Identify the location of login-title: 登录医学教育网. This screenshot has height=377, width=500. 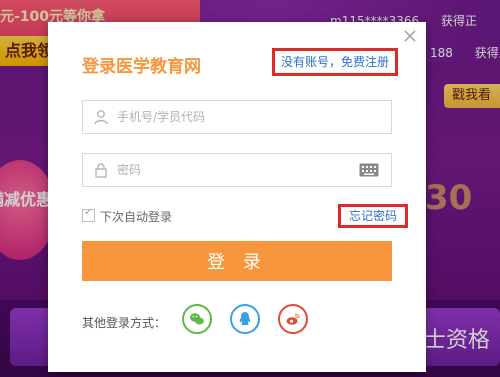
(141, 67).